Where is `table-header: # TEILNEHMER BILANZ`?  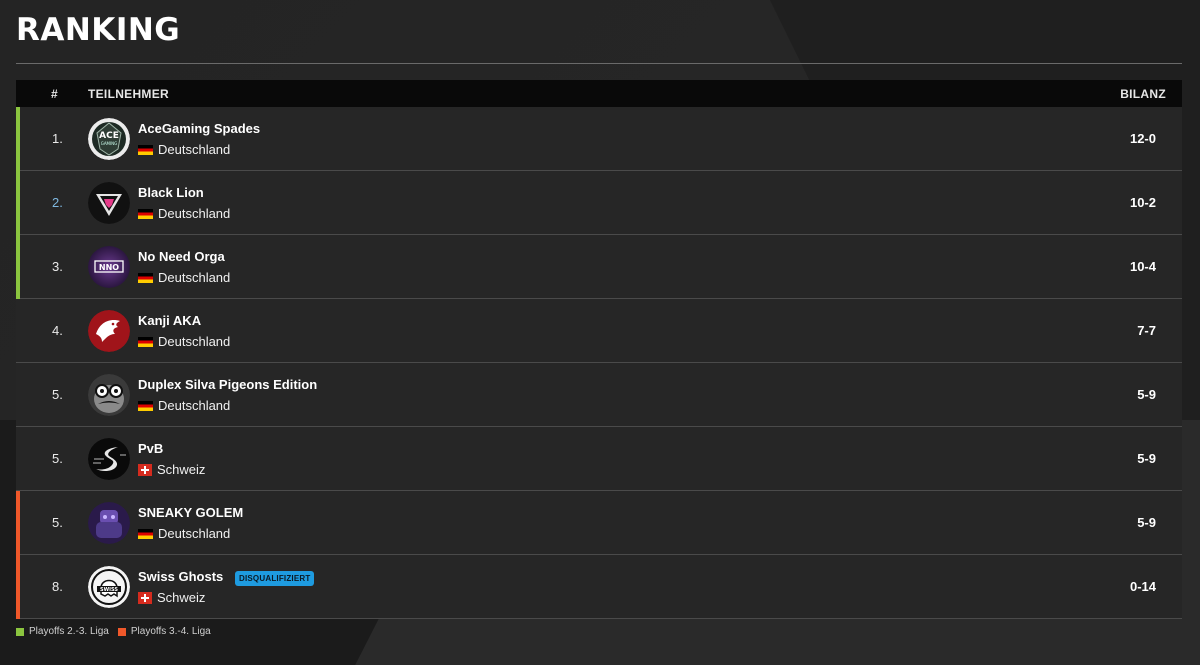 table-header: # TEILNEHMER BILANZ is located at coordinates (599, 93).